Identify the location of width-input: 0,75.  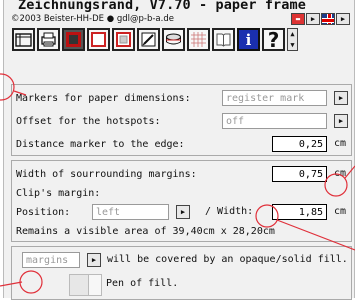
(299, 174).